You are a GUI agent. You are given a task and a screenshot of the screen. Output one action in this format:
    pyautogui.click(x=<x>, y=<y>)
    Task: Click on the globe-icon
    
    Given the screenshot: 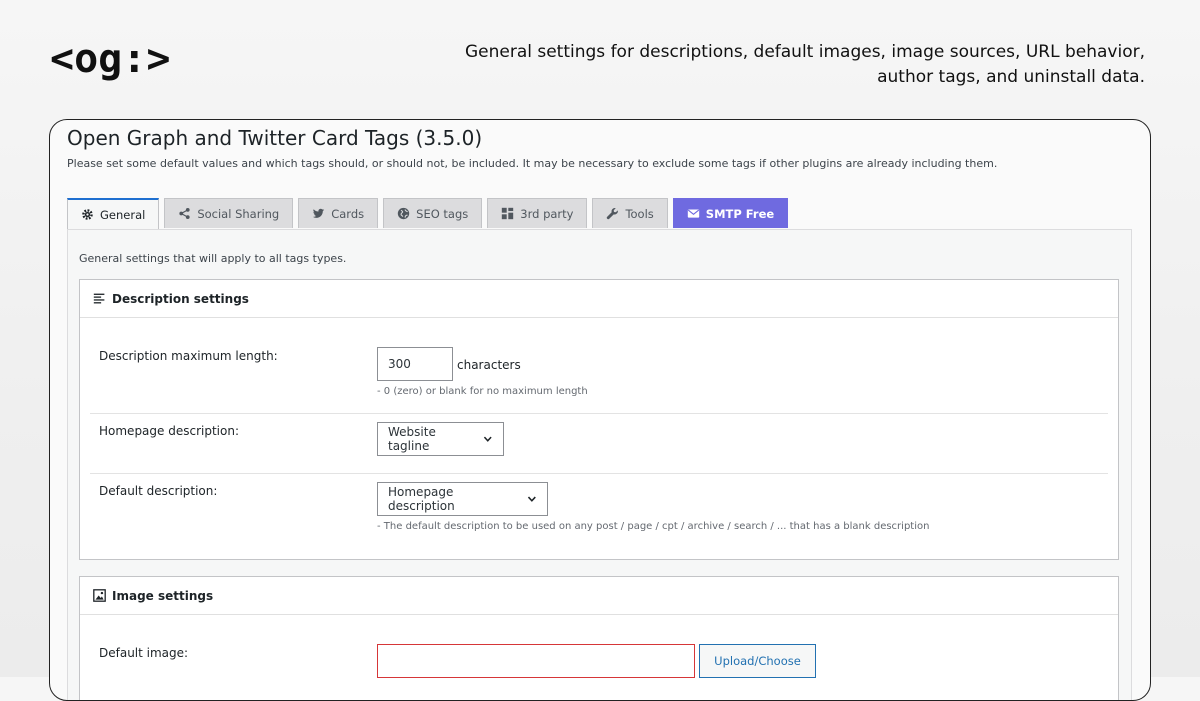 What is the action you would take?
    pyautogui.click(x=403, y=213)
    